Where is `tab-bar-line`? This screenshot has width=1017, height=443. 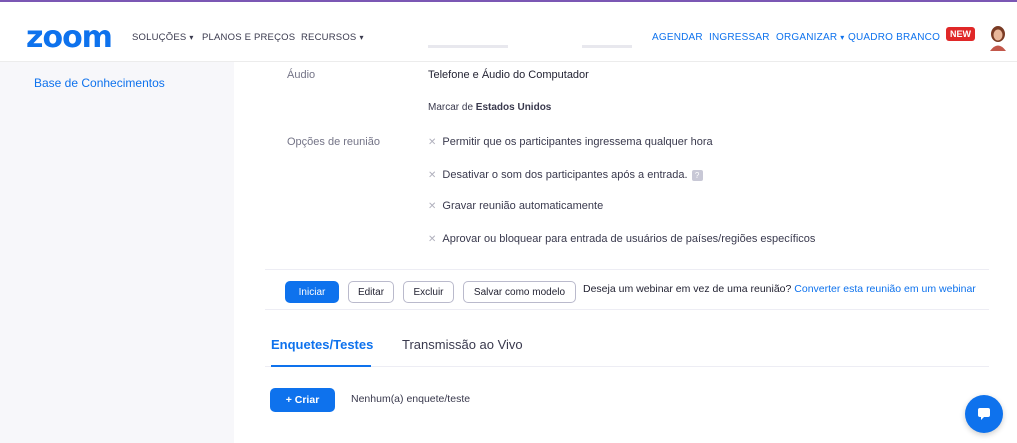 tab-bar-line is located at coordinates (627, 366).